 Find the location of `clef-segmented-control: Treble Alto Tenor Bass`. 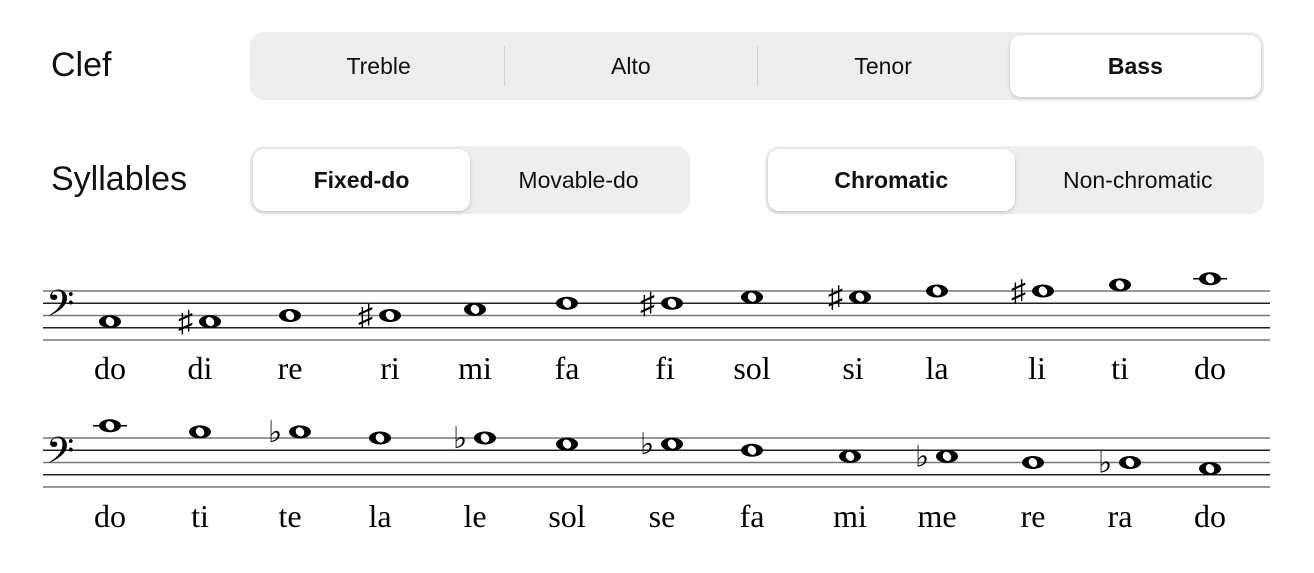

clef-segmented-control: Treble Alto Tenor Bass is located at coordinates (757, 66).